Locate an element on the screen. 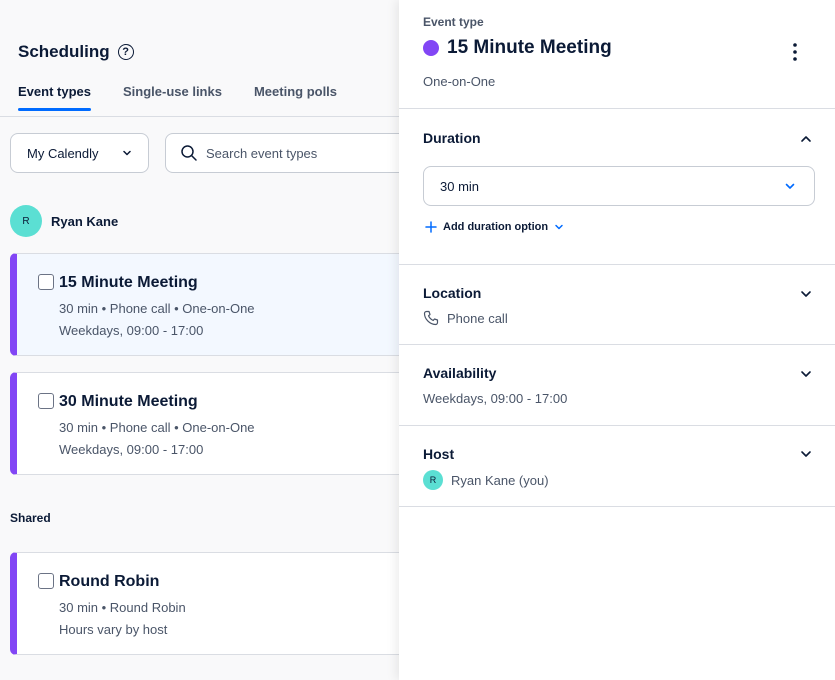 This screenshot has height=680, width=835. owner-name: Ryan Kane is located at coordinates (85, 221).